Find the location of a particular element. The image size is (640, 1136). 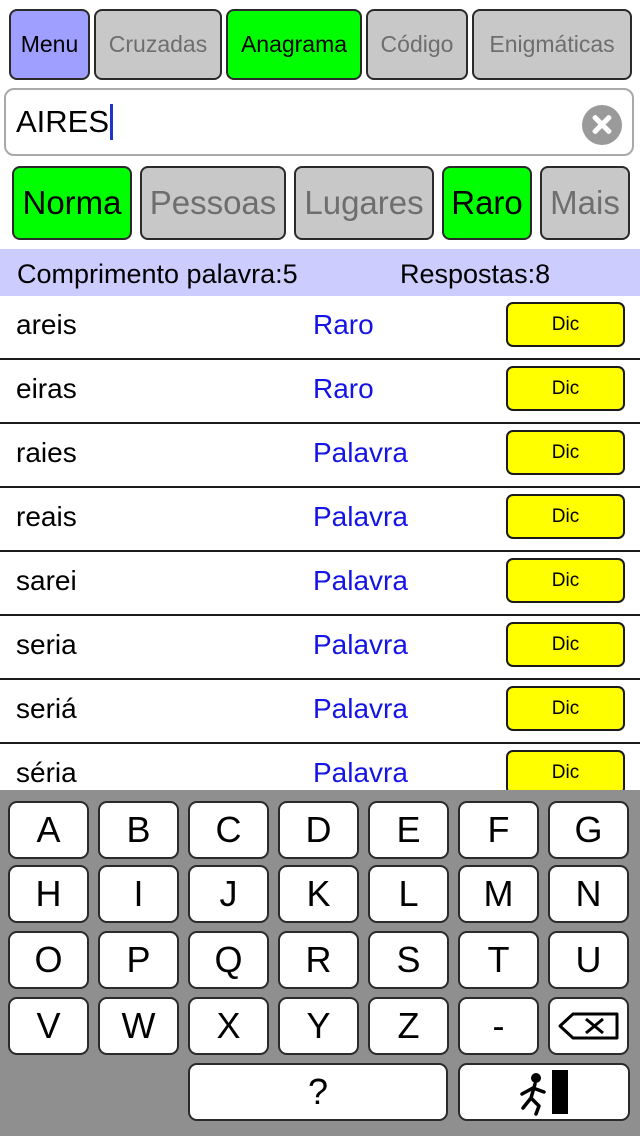

result-row: areis Raro Dic is located at coordinates (320, 328).